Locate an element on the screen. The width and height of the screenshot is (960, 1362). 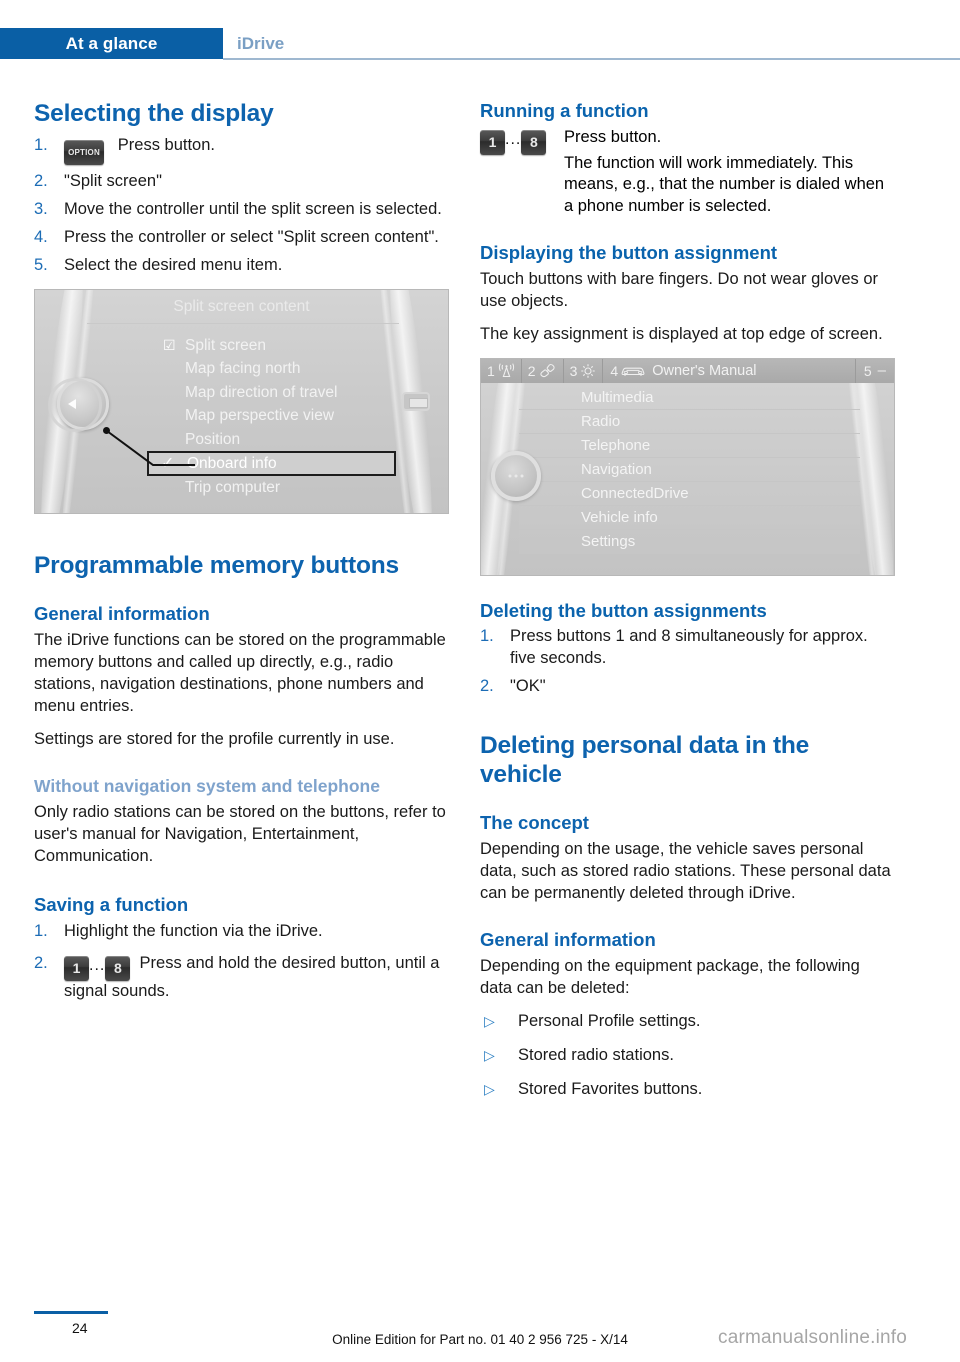
screen-side-button-icon is located at coordinates (416, 401).